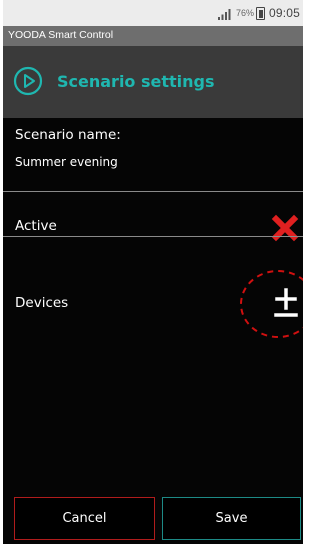  Describe the element at coordinates (285, 13) in the screenshot. I see `status-time: 09:05` at that location.